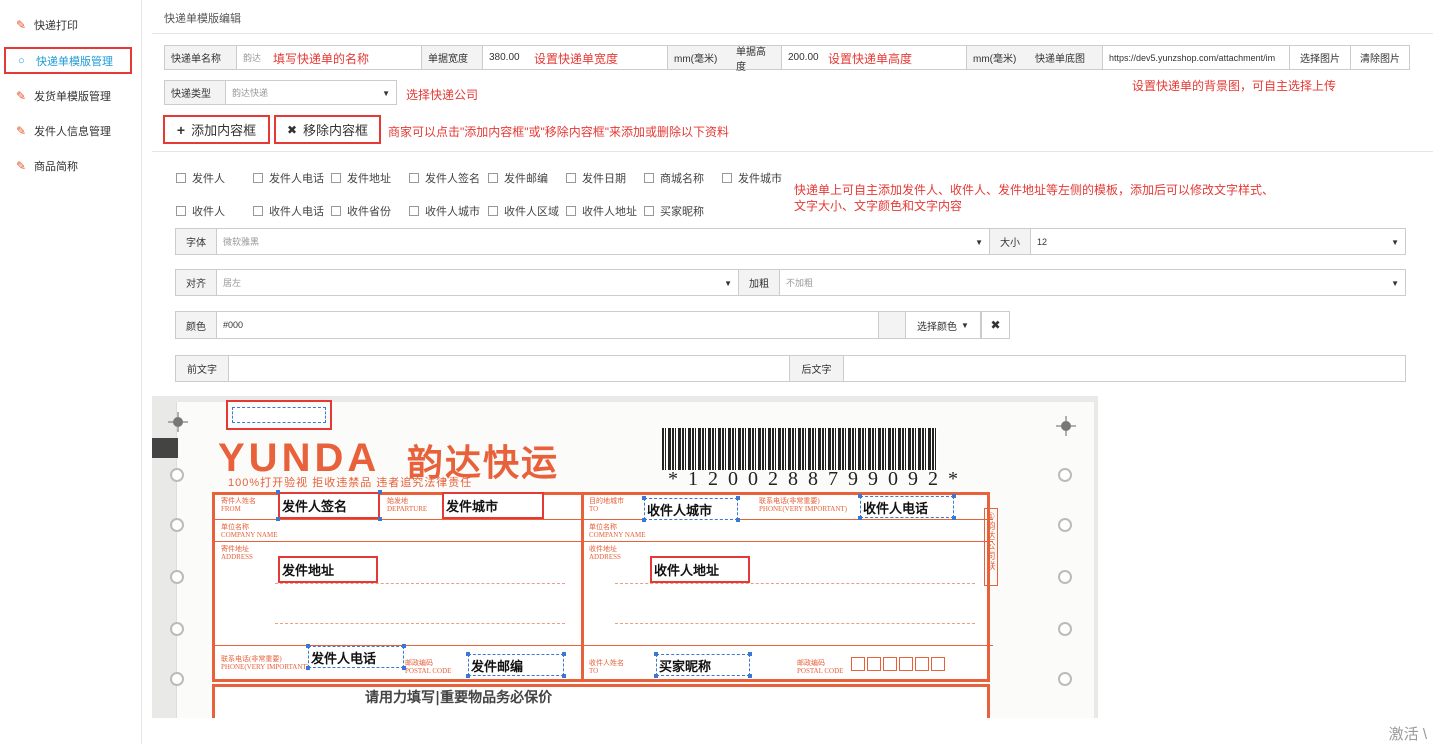 The width and height of the screenshot is (1433, 744). I want to click on checkbox-receiver-city: 收件人城市, so click(444, 211).